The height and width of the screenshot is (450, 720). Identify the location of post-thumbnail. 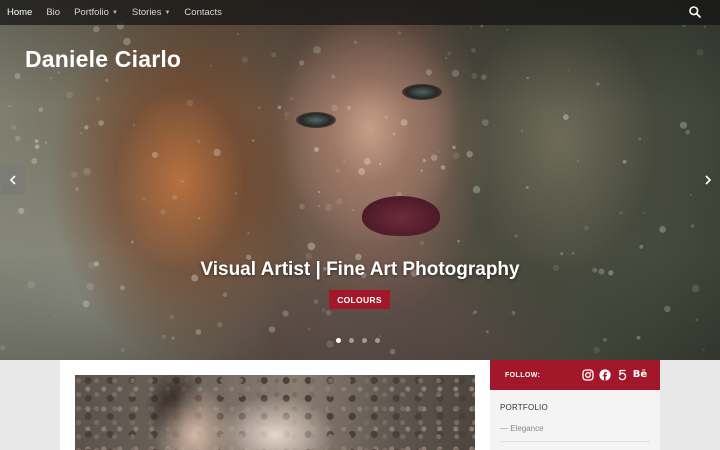
(275, 412).